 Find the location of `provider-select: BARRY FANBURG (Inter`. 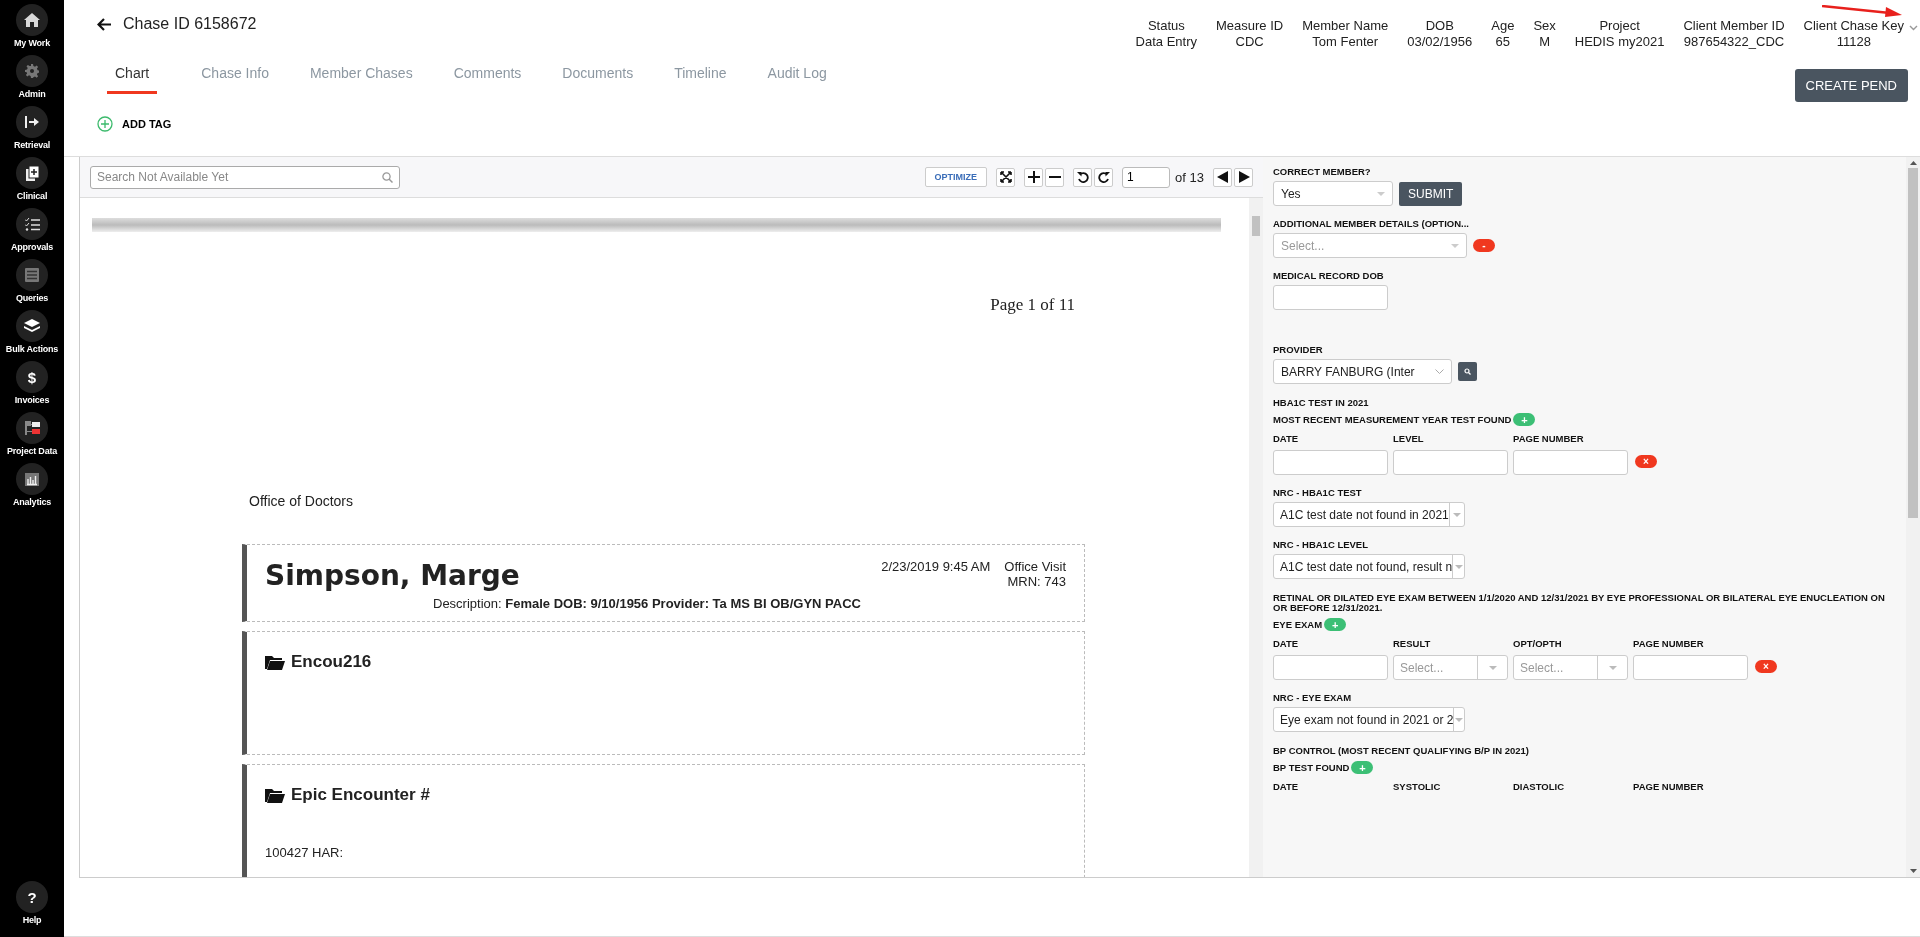

provider-select: BARRY FANBURG (Inter is located at coordinates (1362, 371).